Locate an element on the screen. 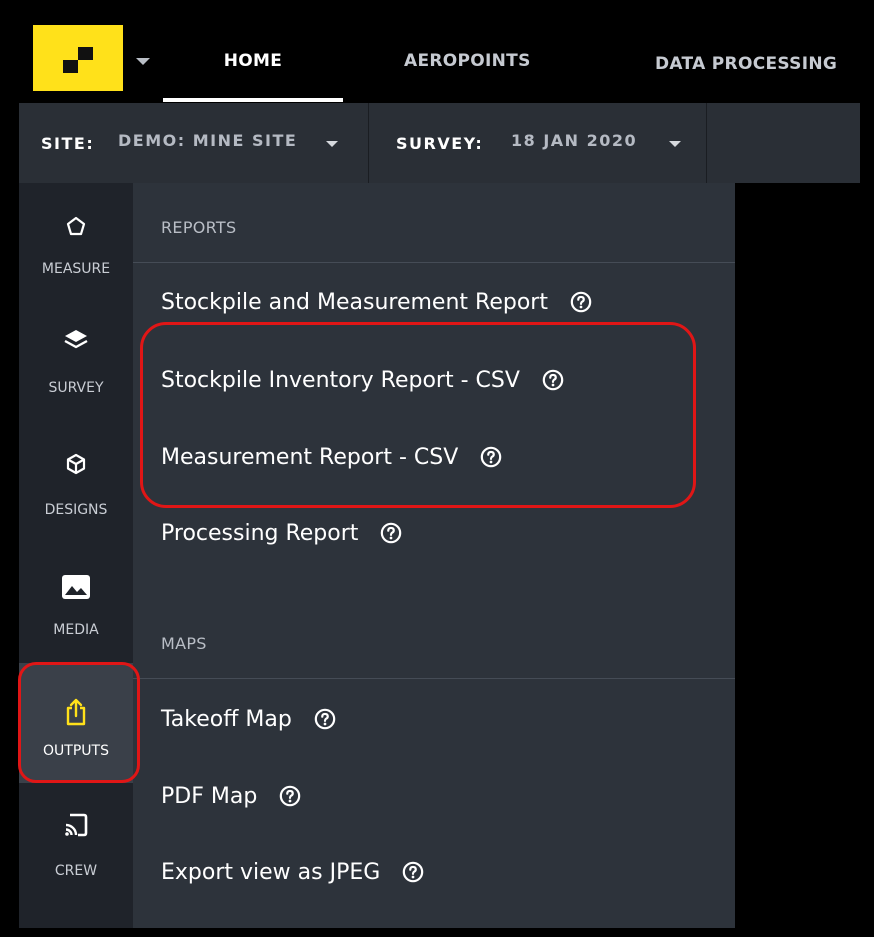 The width and height of the screenshot is (874, 937). site-label: SITE: is located at coordinates (68, 143).